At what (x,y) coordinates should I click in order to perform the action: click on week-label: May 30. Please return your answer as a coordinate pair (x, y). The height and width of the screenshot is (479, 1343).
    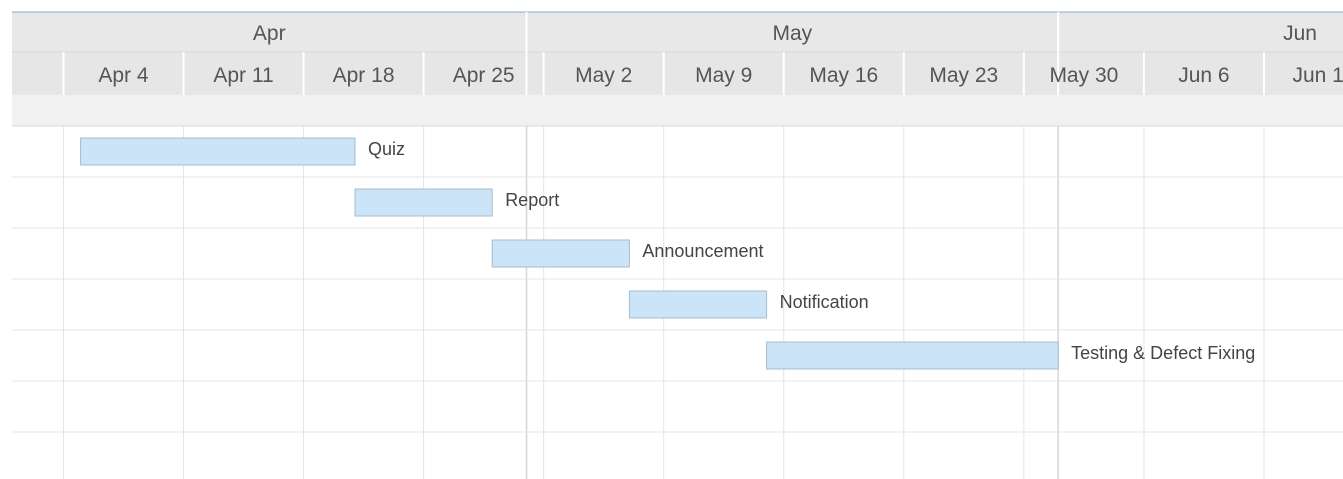
    Looking at the image, I should click on (1083, 75).